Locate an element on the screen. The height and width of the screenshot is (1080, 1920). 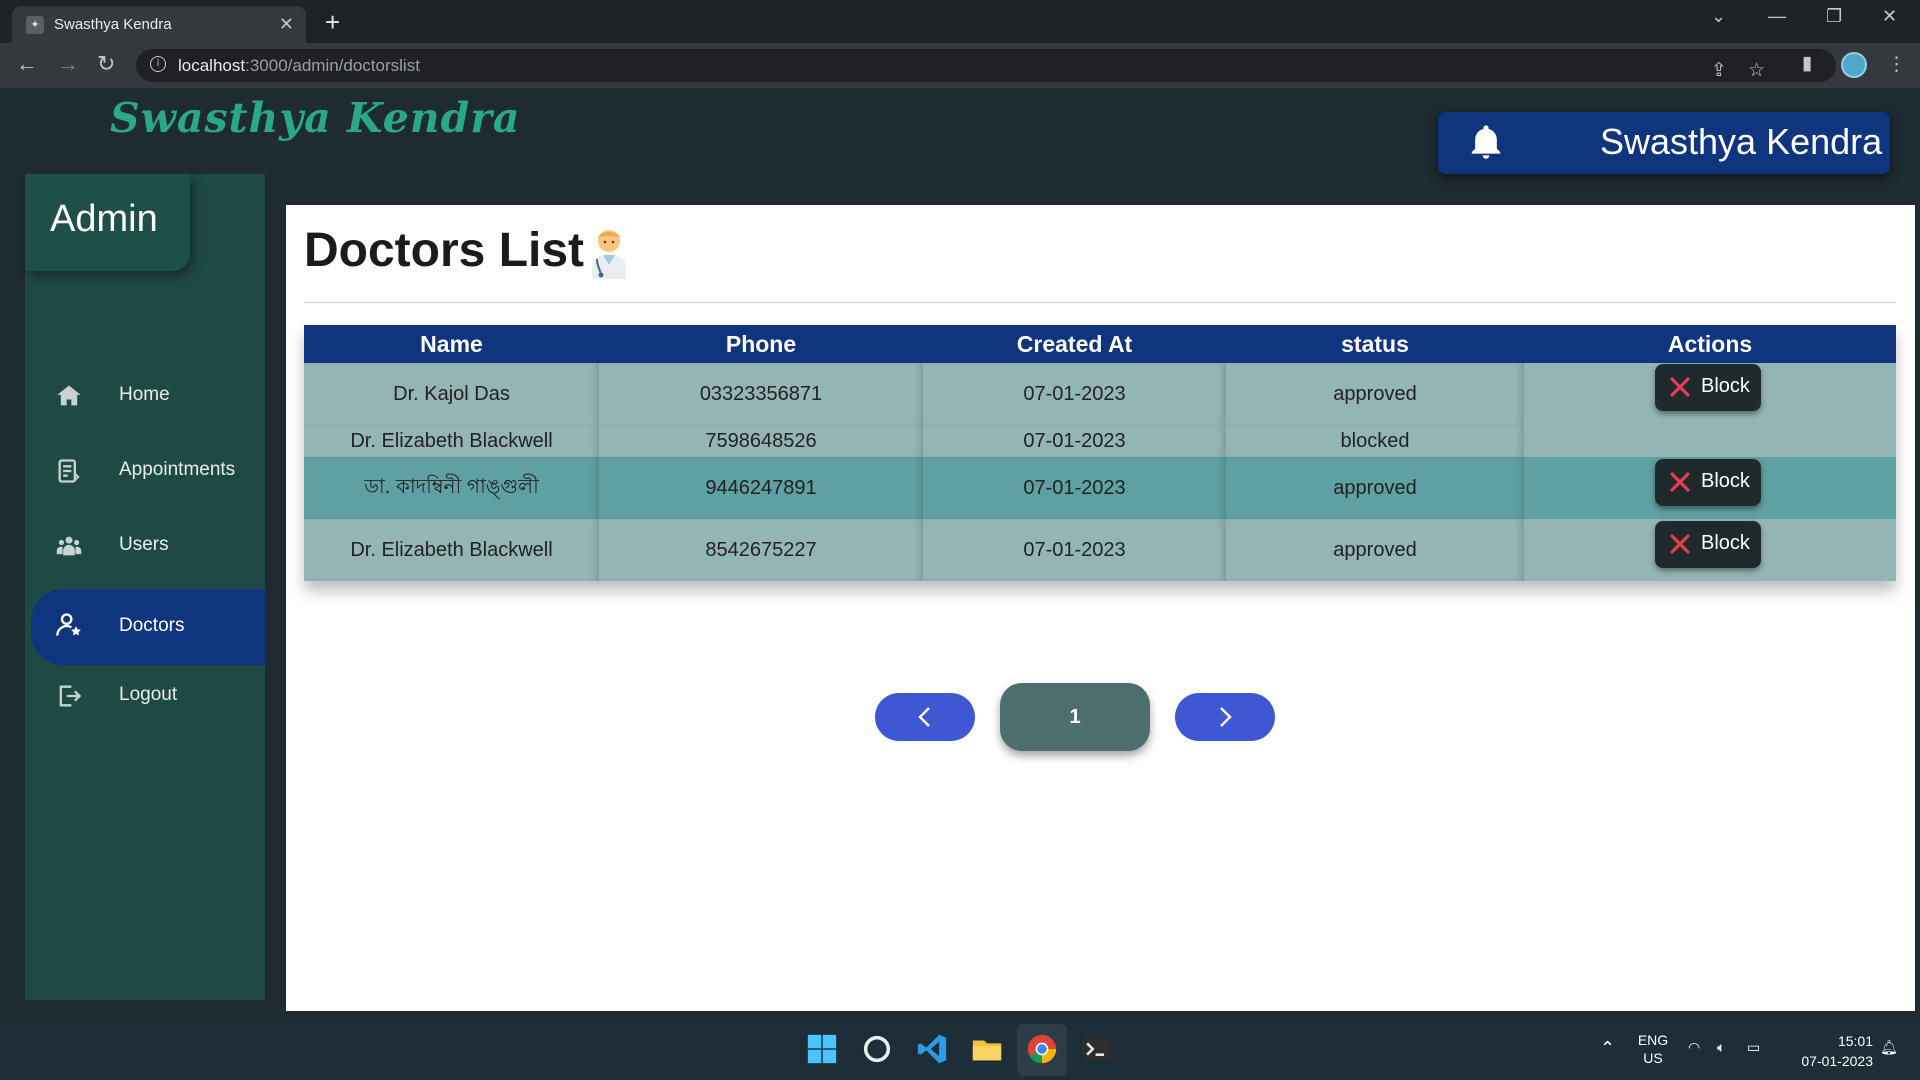
title-divider is located at coordinates (1100, 302).